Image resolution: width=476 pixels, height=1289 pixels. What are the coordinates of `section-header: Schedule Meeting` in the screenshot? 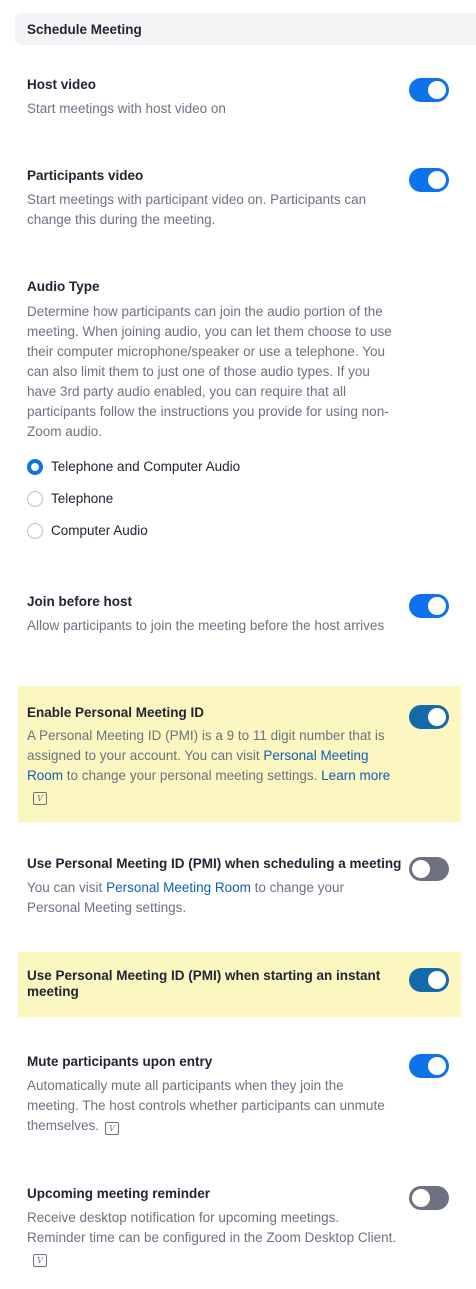 It's located at (245, 29).